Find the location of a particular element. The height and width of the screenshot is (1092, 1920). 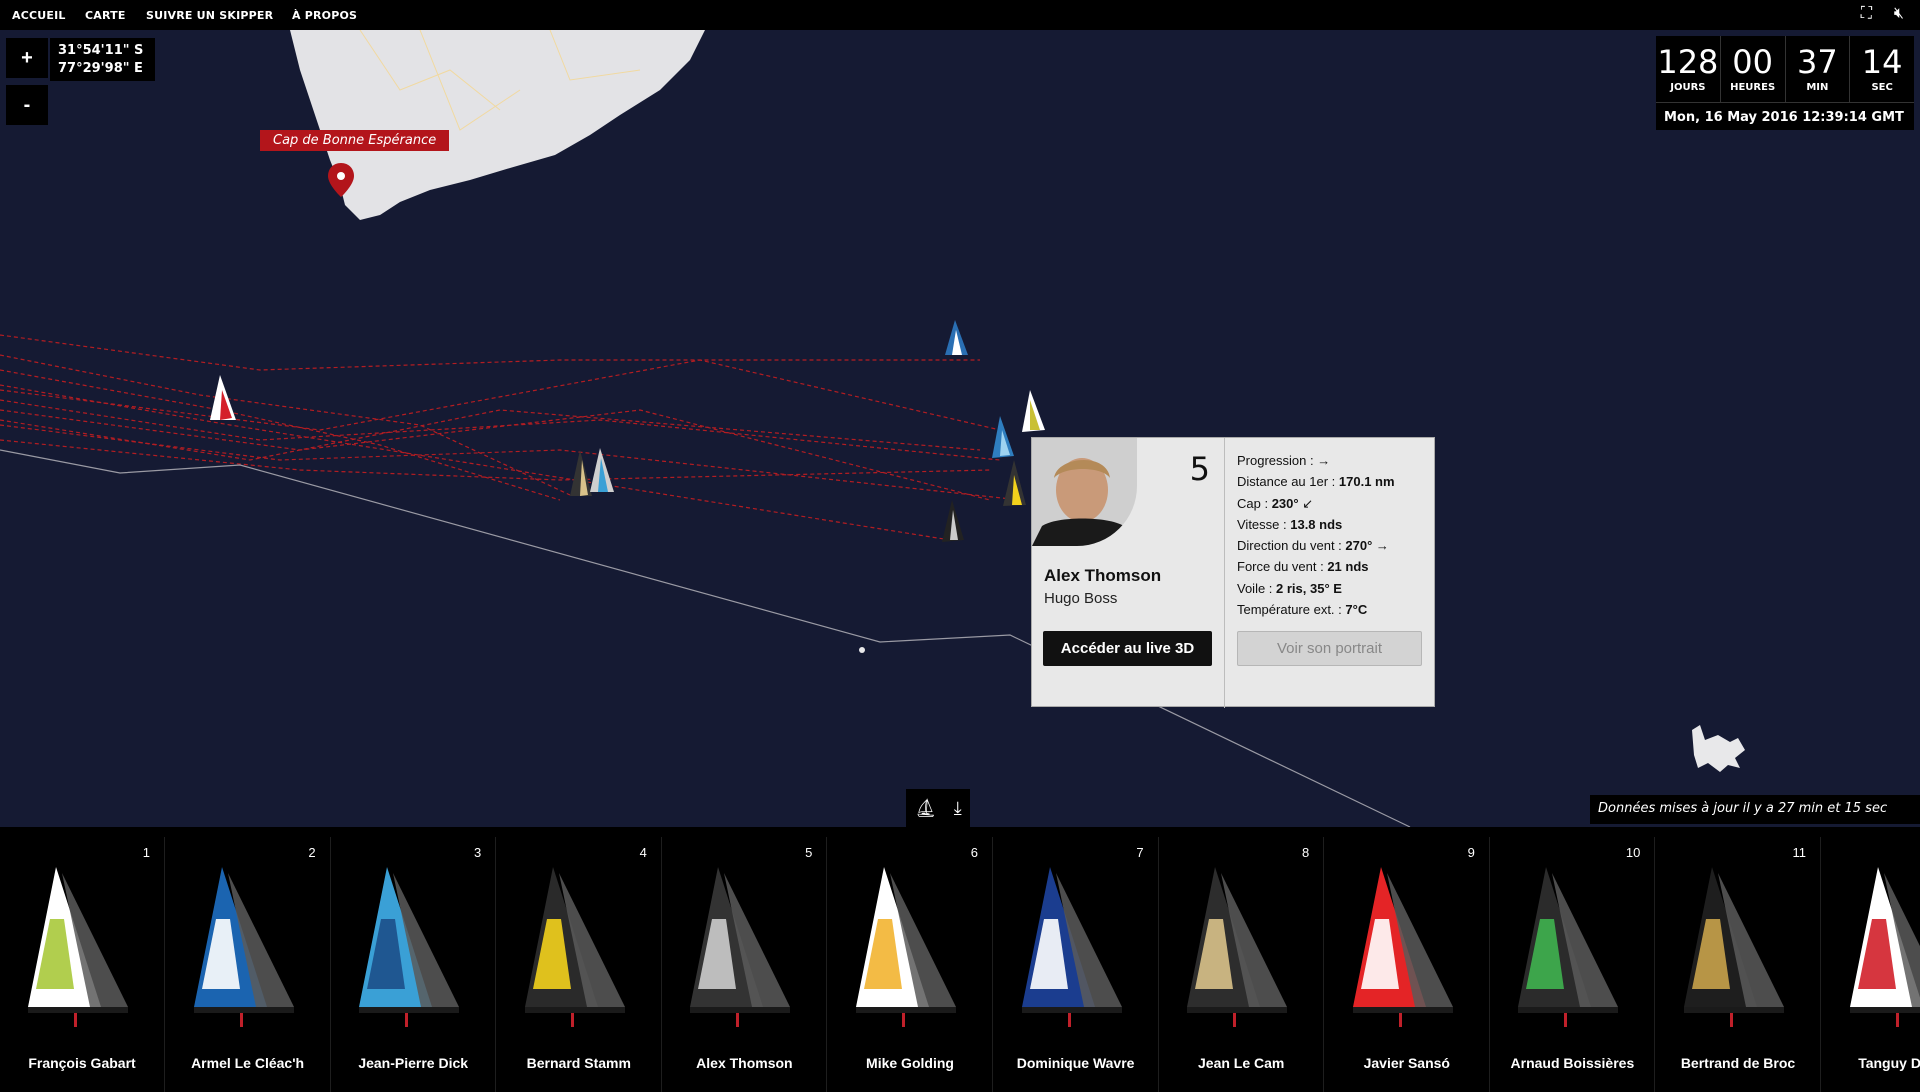

africa-landmass is located at coordinates (497, 125).